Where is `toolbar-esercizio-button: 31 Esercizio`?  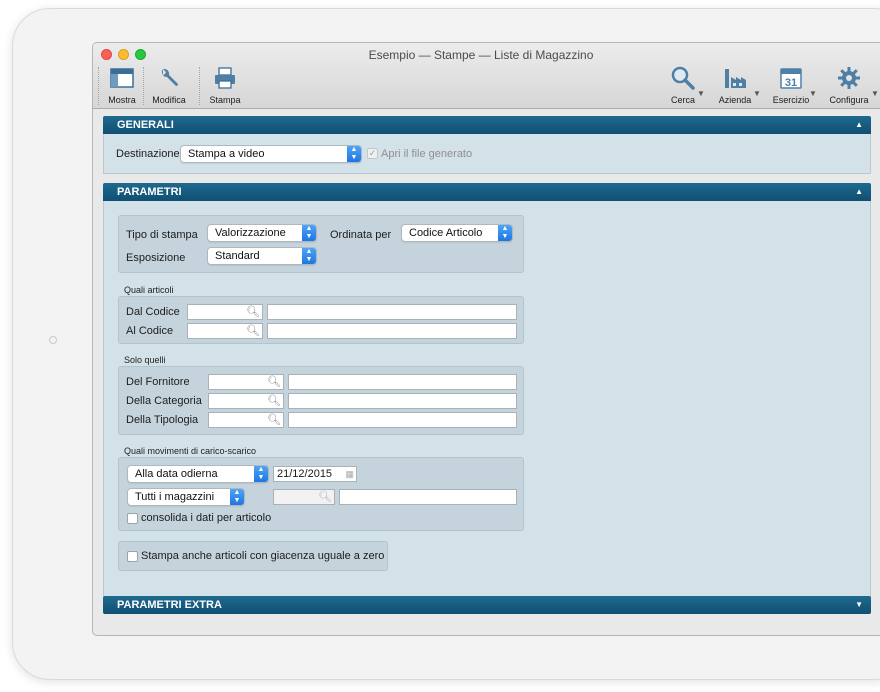
toolbar-esercizio-button: 31 Esercizio is located at coordinates (791, 84).